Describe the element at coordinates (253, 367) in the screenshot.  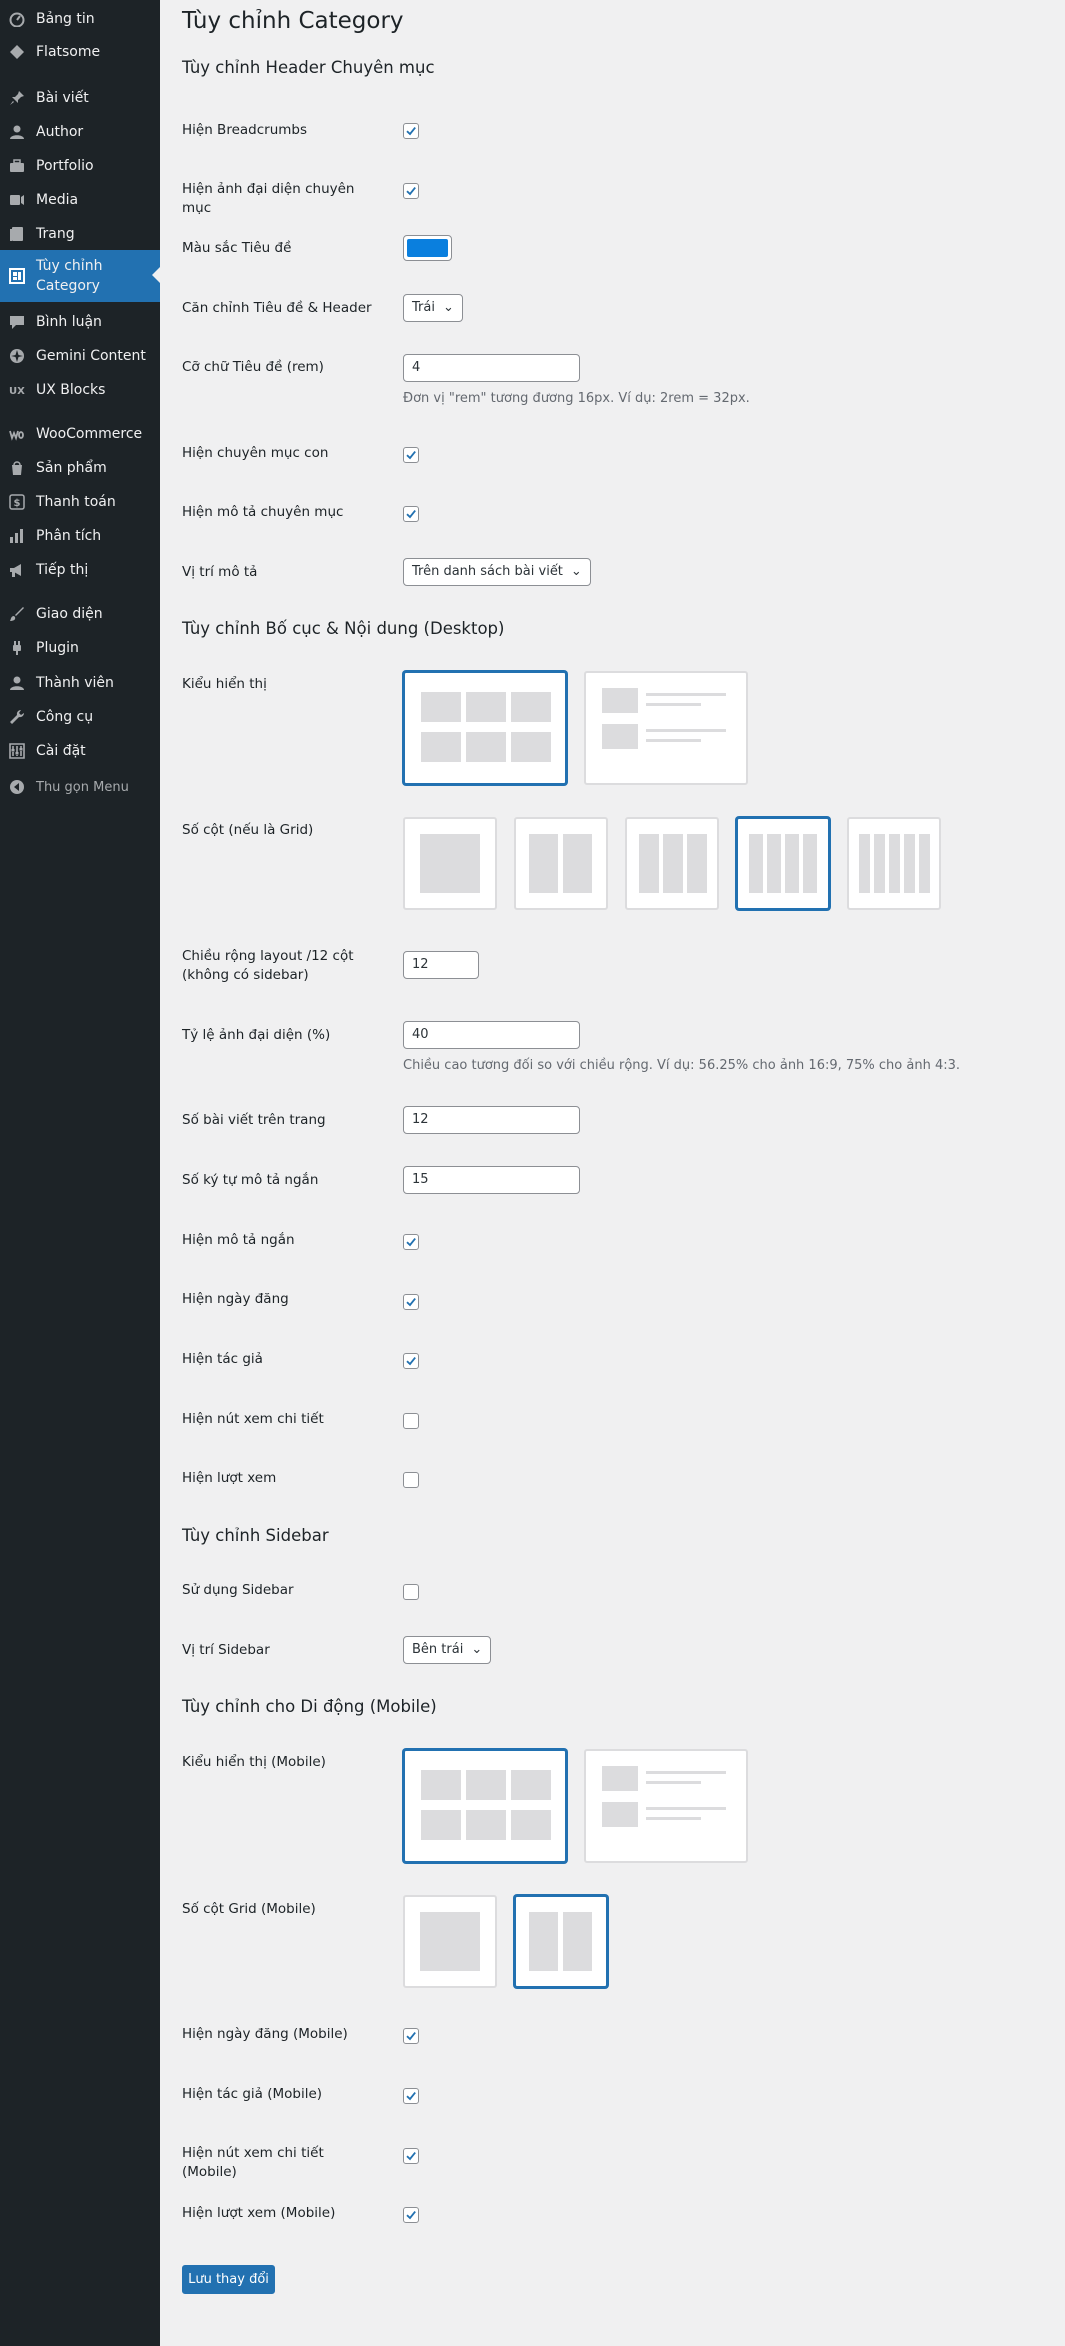
I see `label-title-size: Cỡ chữ Tiêu đề (rem)` at that location.